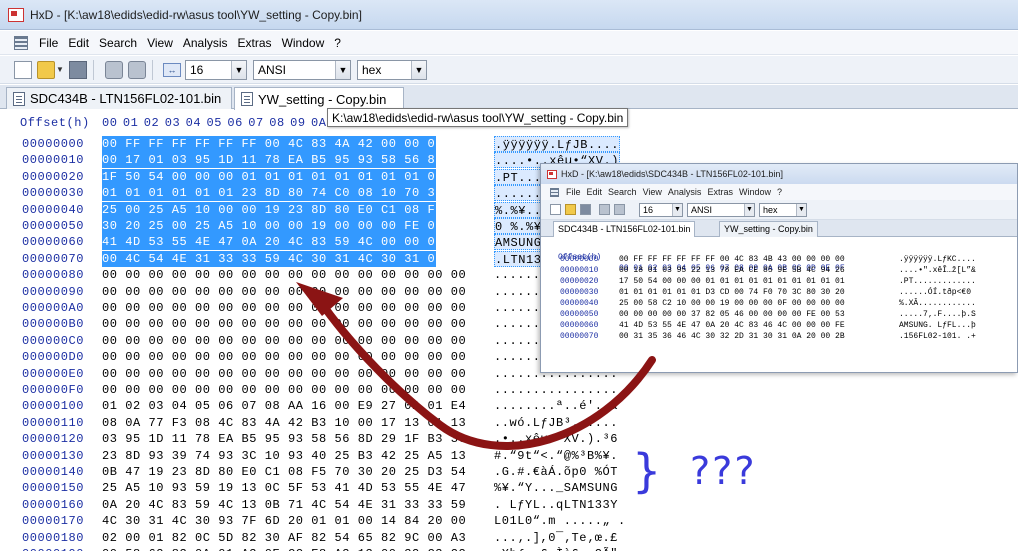 The height and width of the screenshot is (551, 1018). What do you see at coordinates (619, 209) in the screenshot?
I see `open-ram-icon` at bounding box center [619, 209].